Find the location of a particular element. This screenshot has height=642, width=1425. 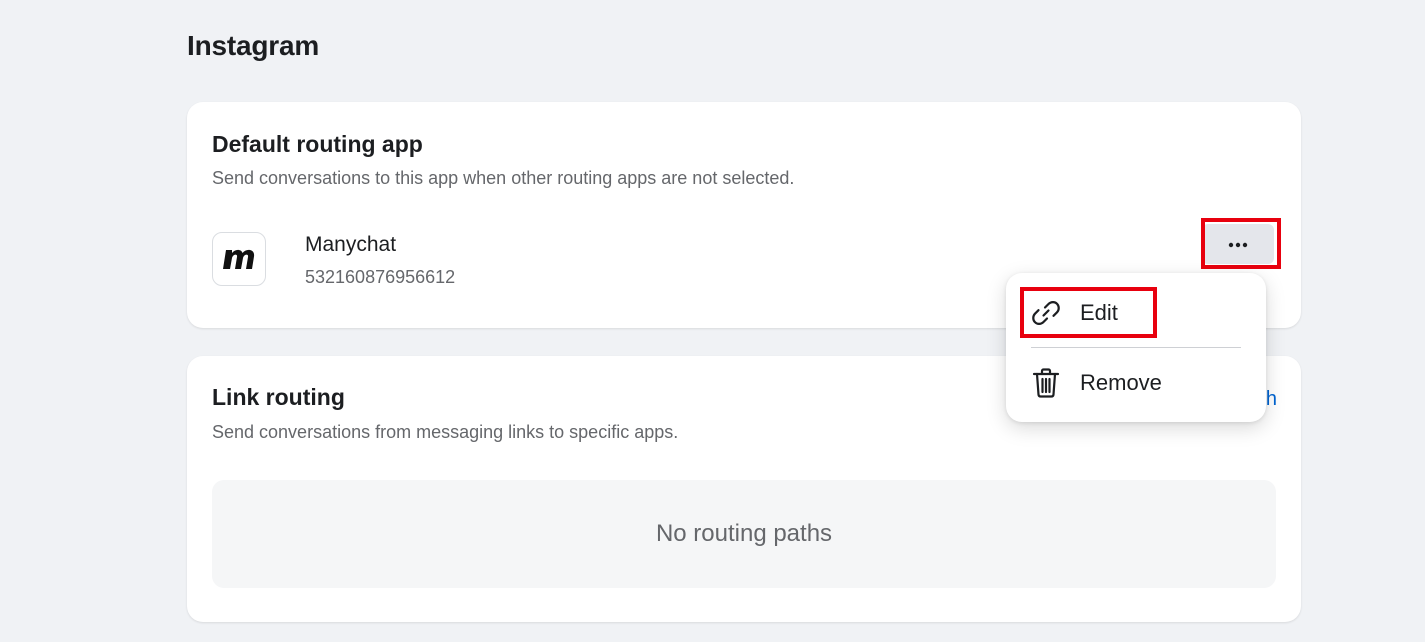

default-routing-title: Default routing app is located at coordinates (317, 144).